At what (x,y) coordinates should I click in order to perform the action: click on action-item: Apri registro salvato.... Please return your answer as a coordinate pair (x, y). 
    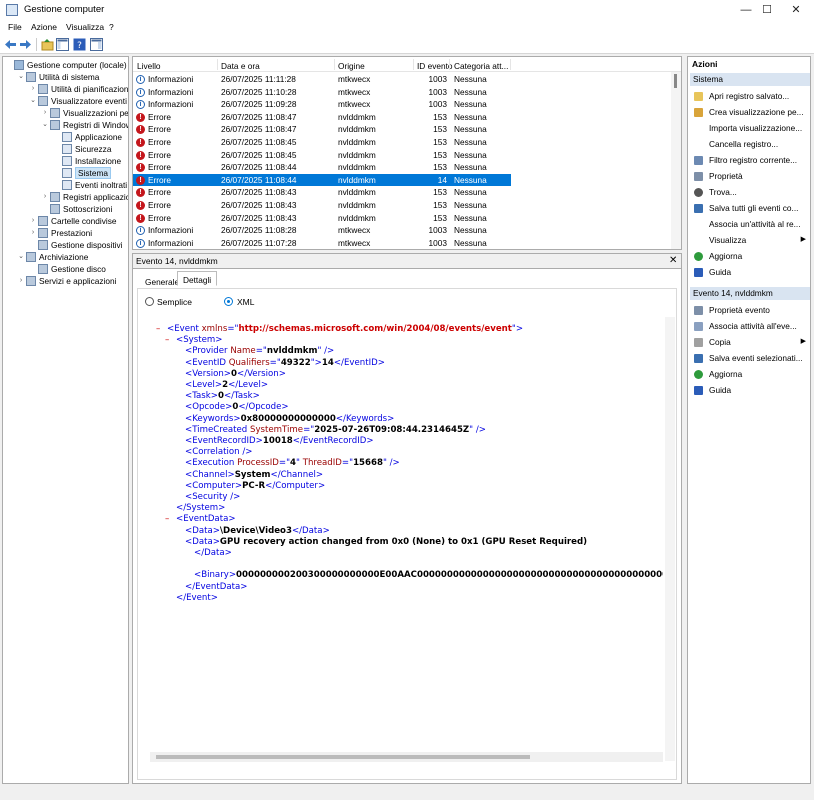
    Looking at the image, I should click on (749, 96).